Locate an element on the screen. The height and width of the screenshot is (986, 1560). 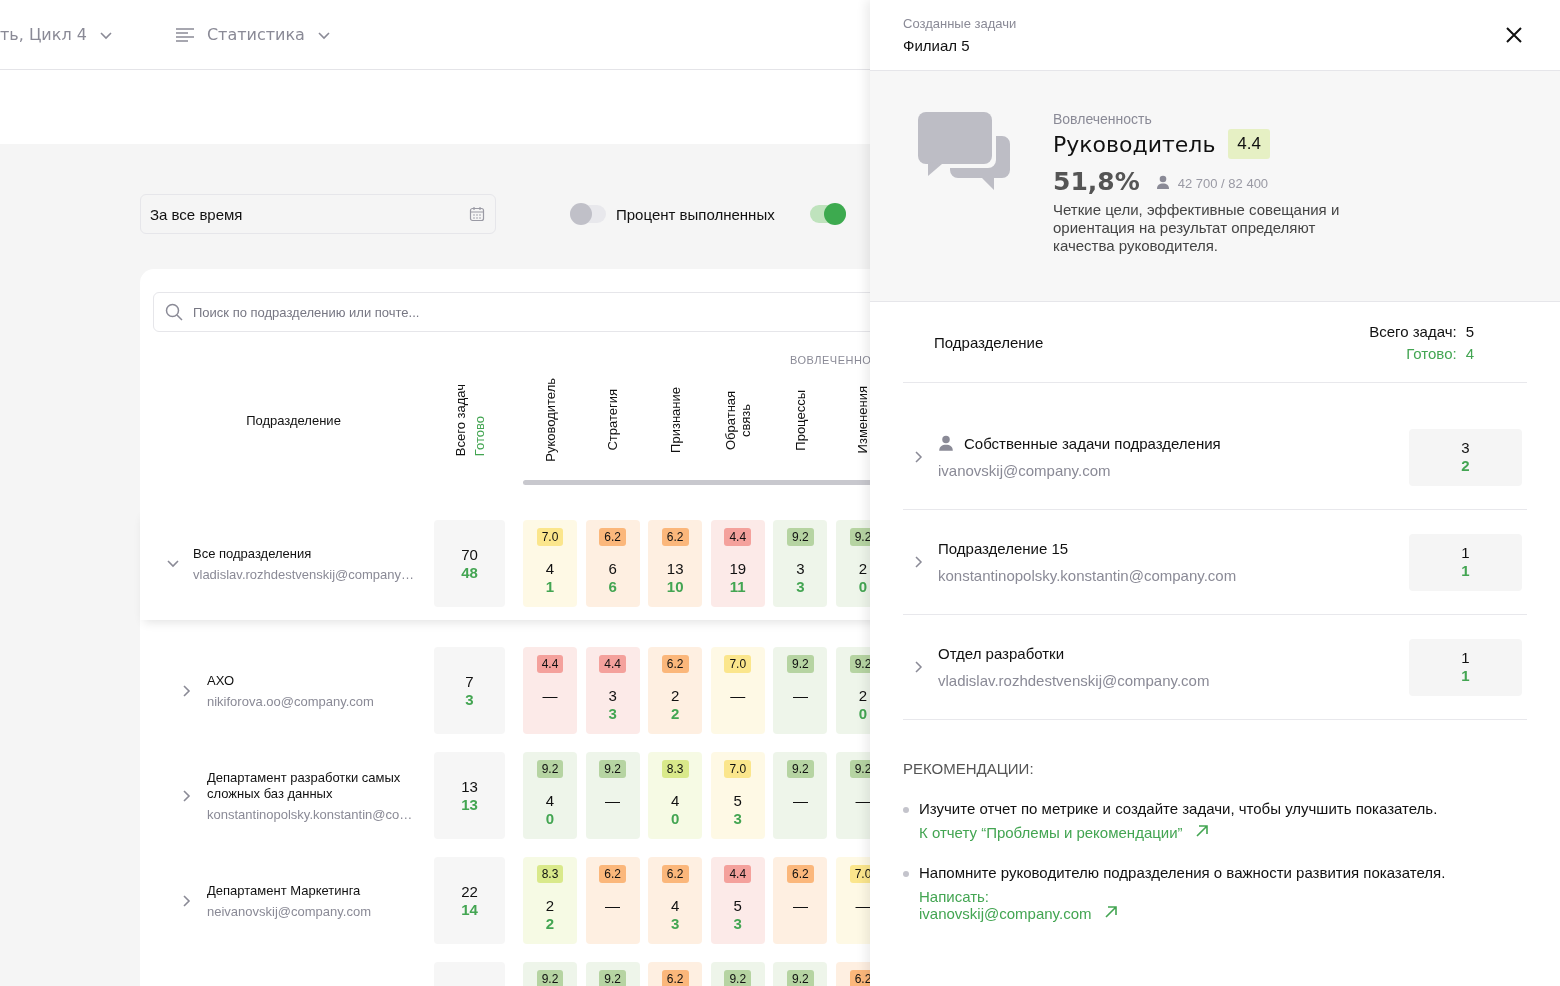
report-link: Написать: ivanovskij@company.com is located at coordinates (1018, 905).